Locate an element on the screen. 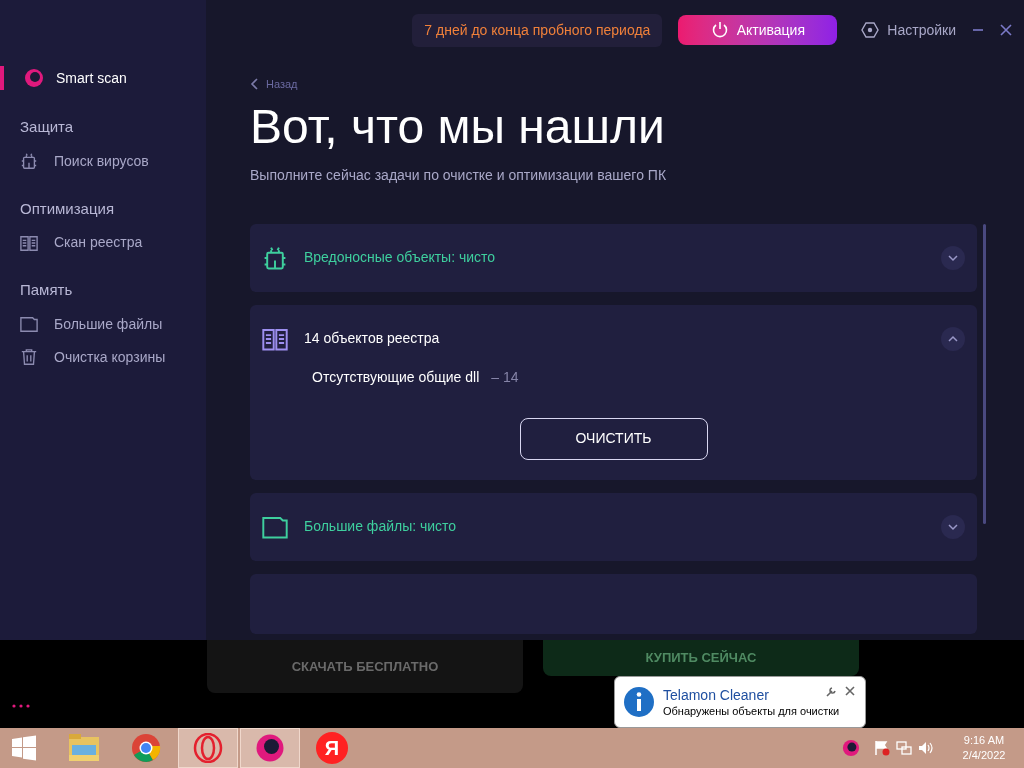 The image size is (1024, 768). sidebar-item: Скан реестра is located at coordinates (113, 242).